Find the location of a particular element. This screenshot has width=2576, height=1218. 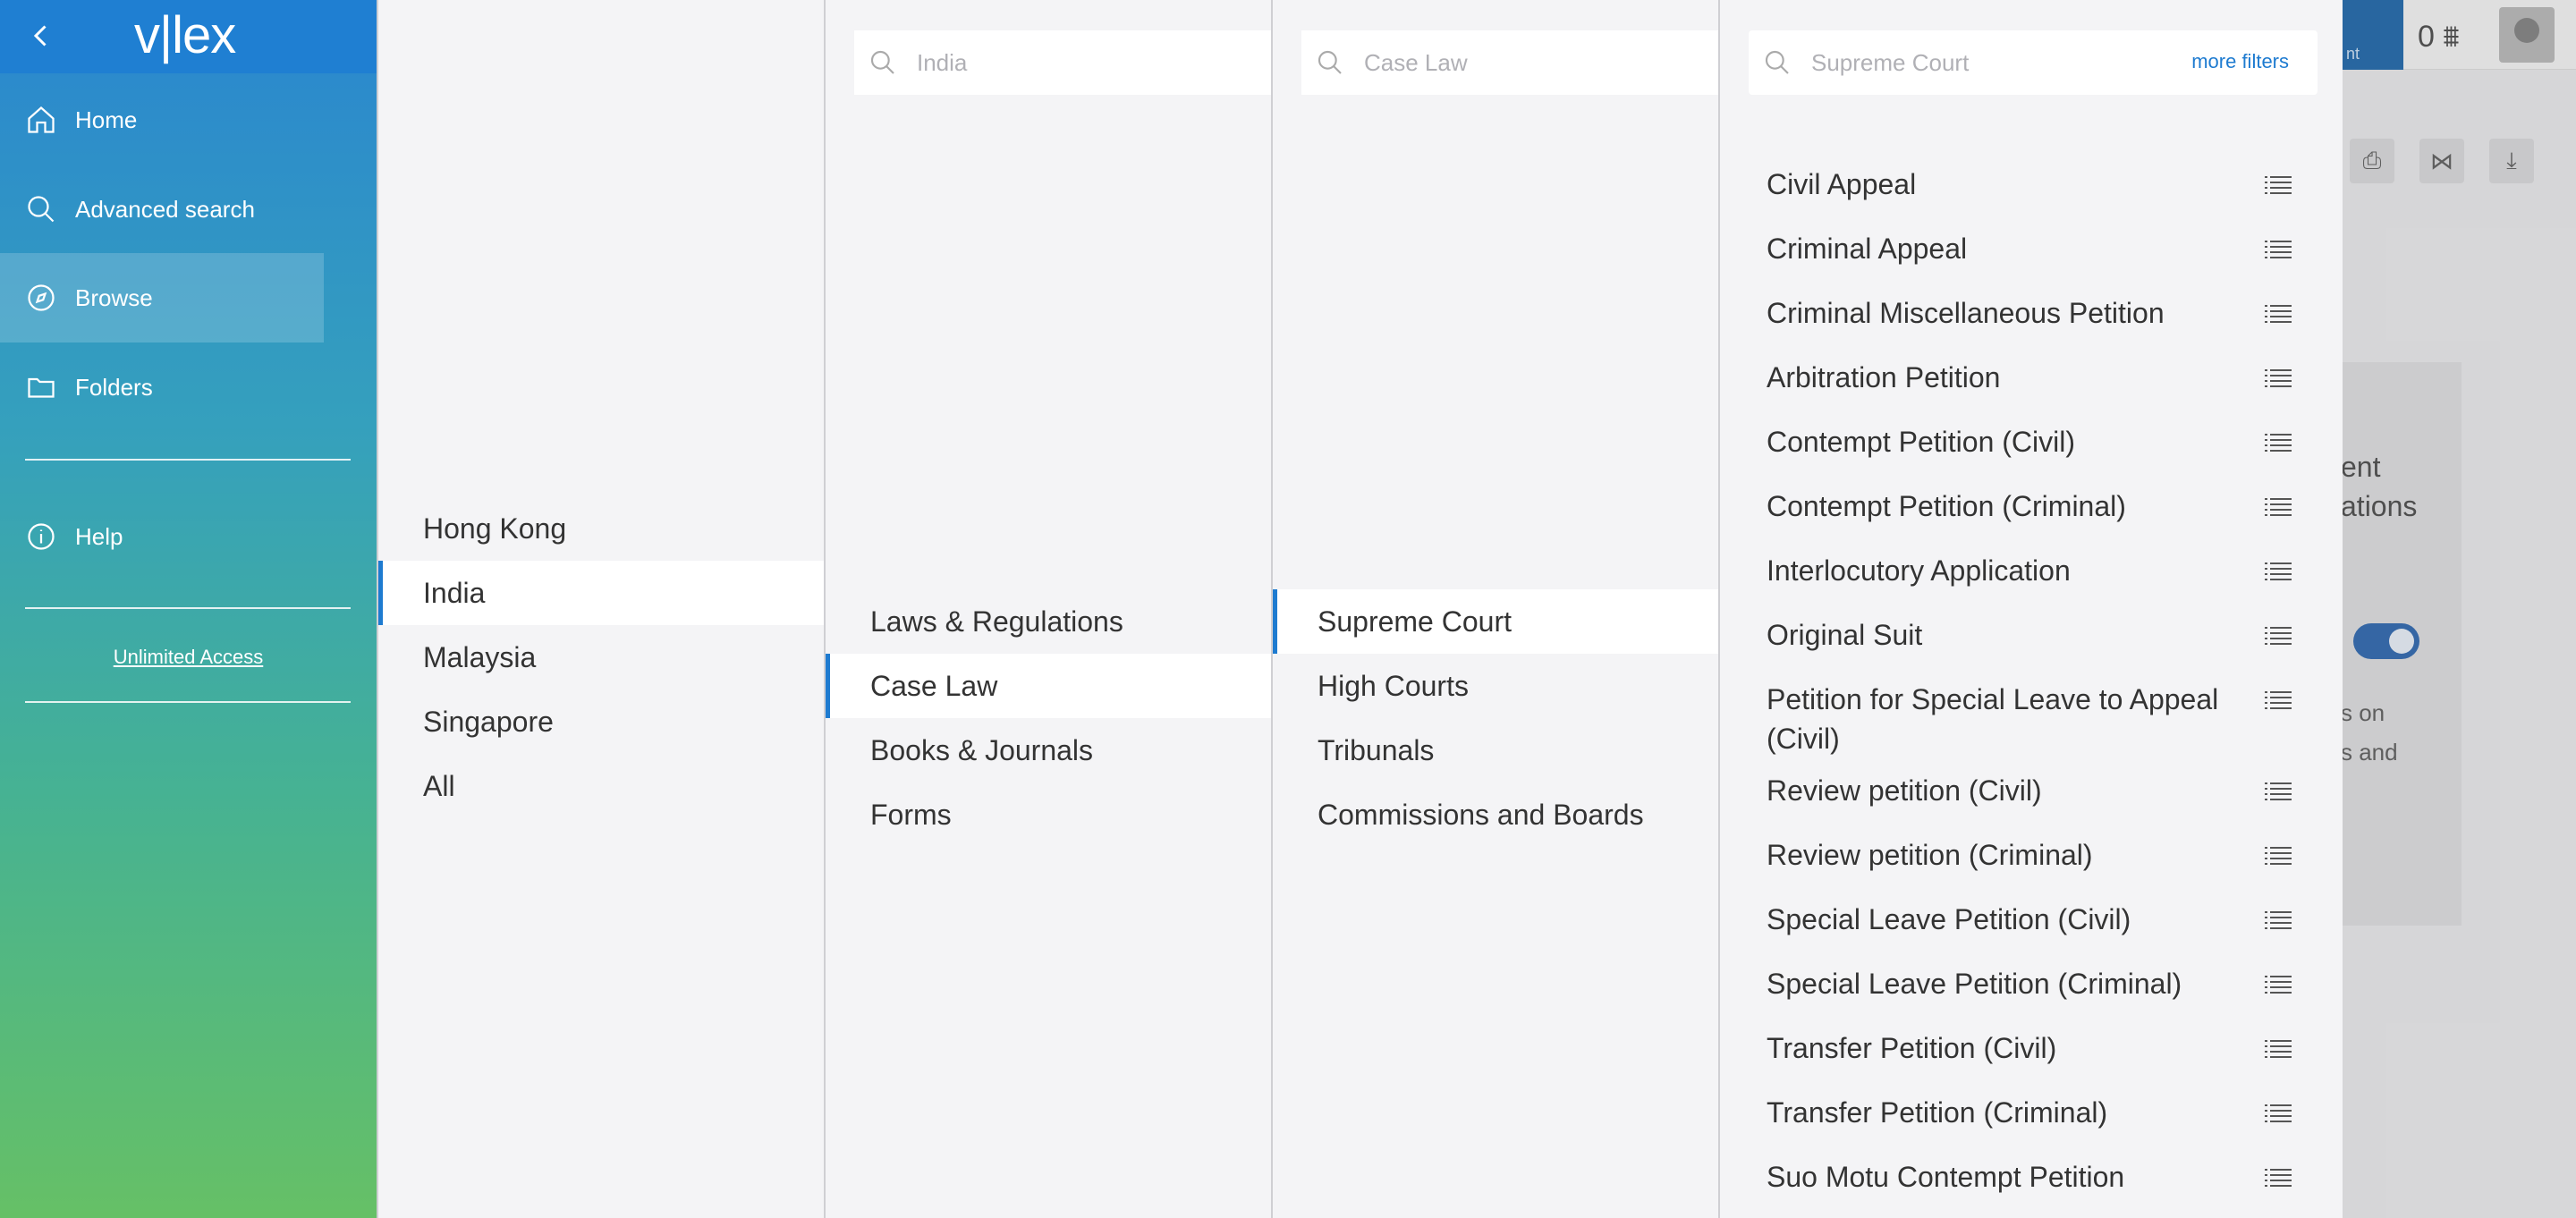

case-type-label: Transfer Petition (Civil) is located at coordinates (1912, 1048).